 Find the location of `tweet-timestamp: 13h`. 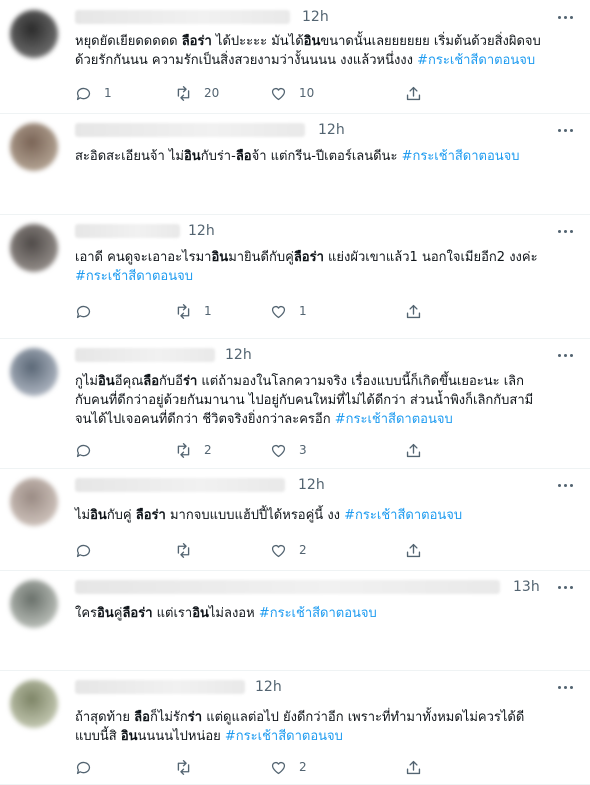

tweet-timestamp: 13h is located at coordinates (526, 587).